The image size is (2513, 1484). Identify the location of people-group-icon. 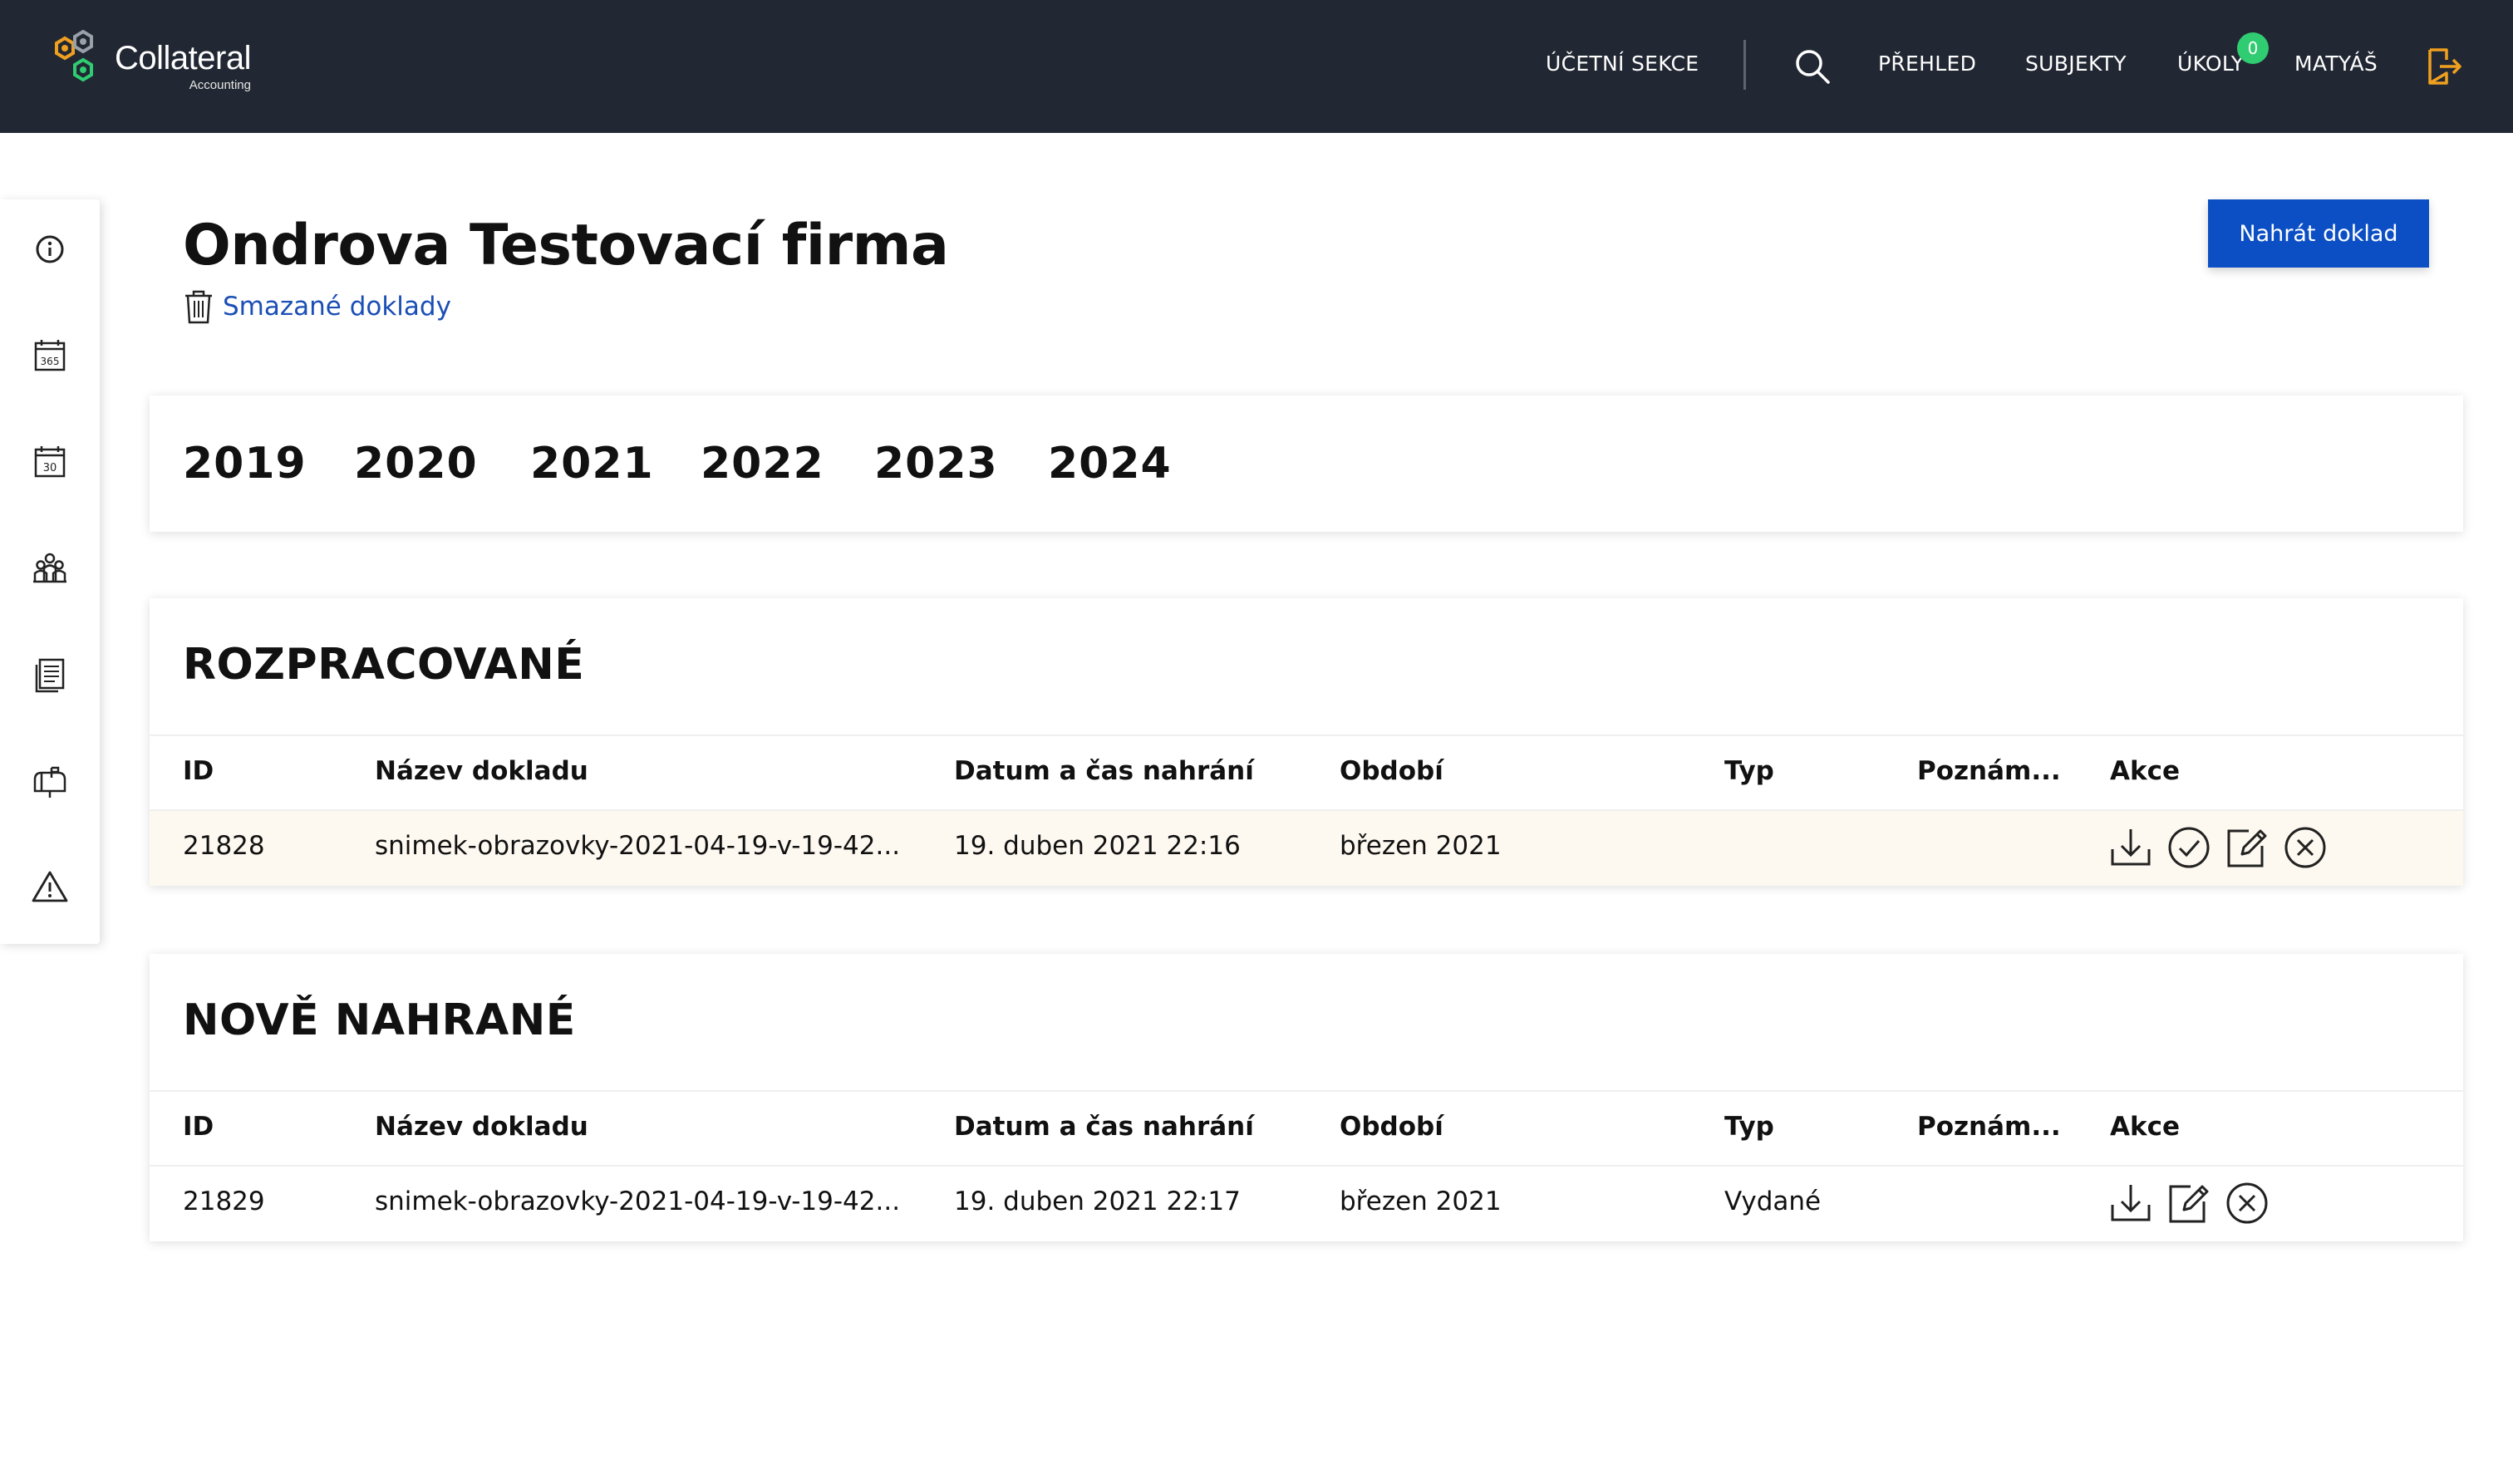
(50, 568).